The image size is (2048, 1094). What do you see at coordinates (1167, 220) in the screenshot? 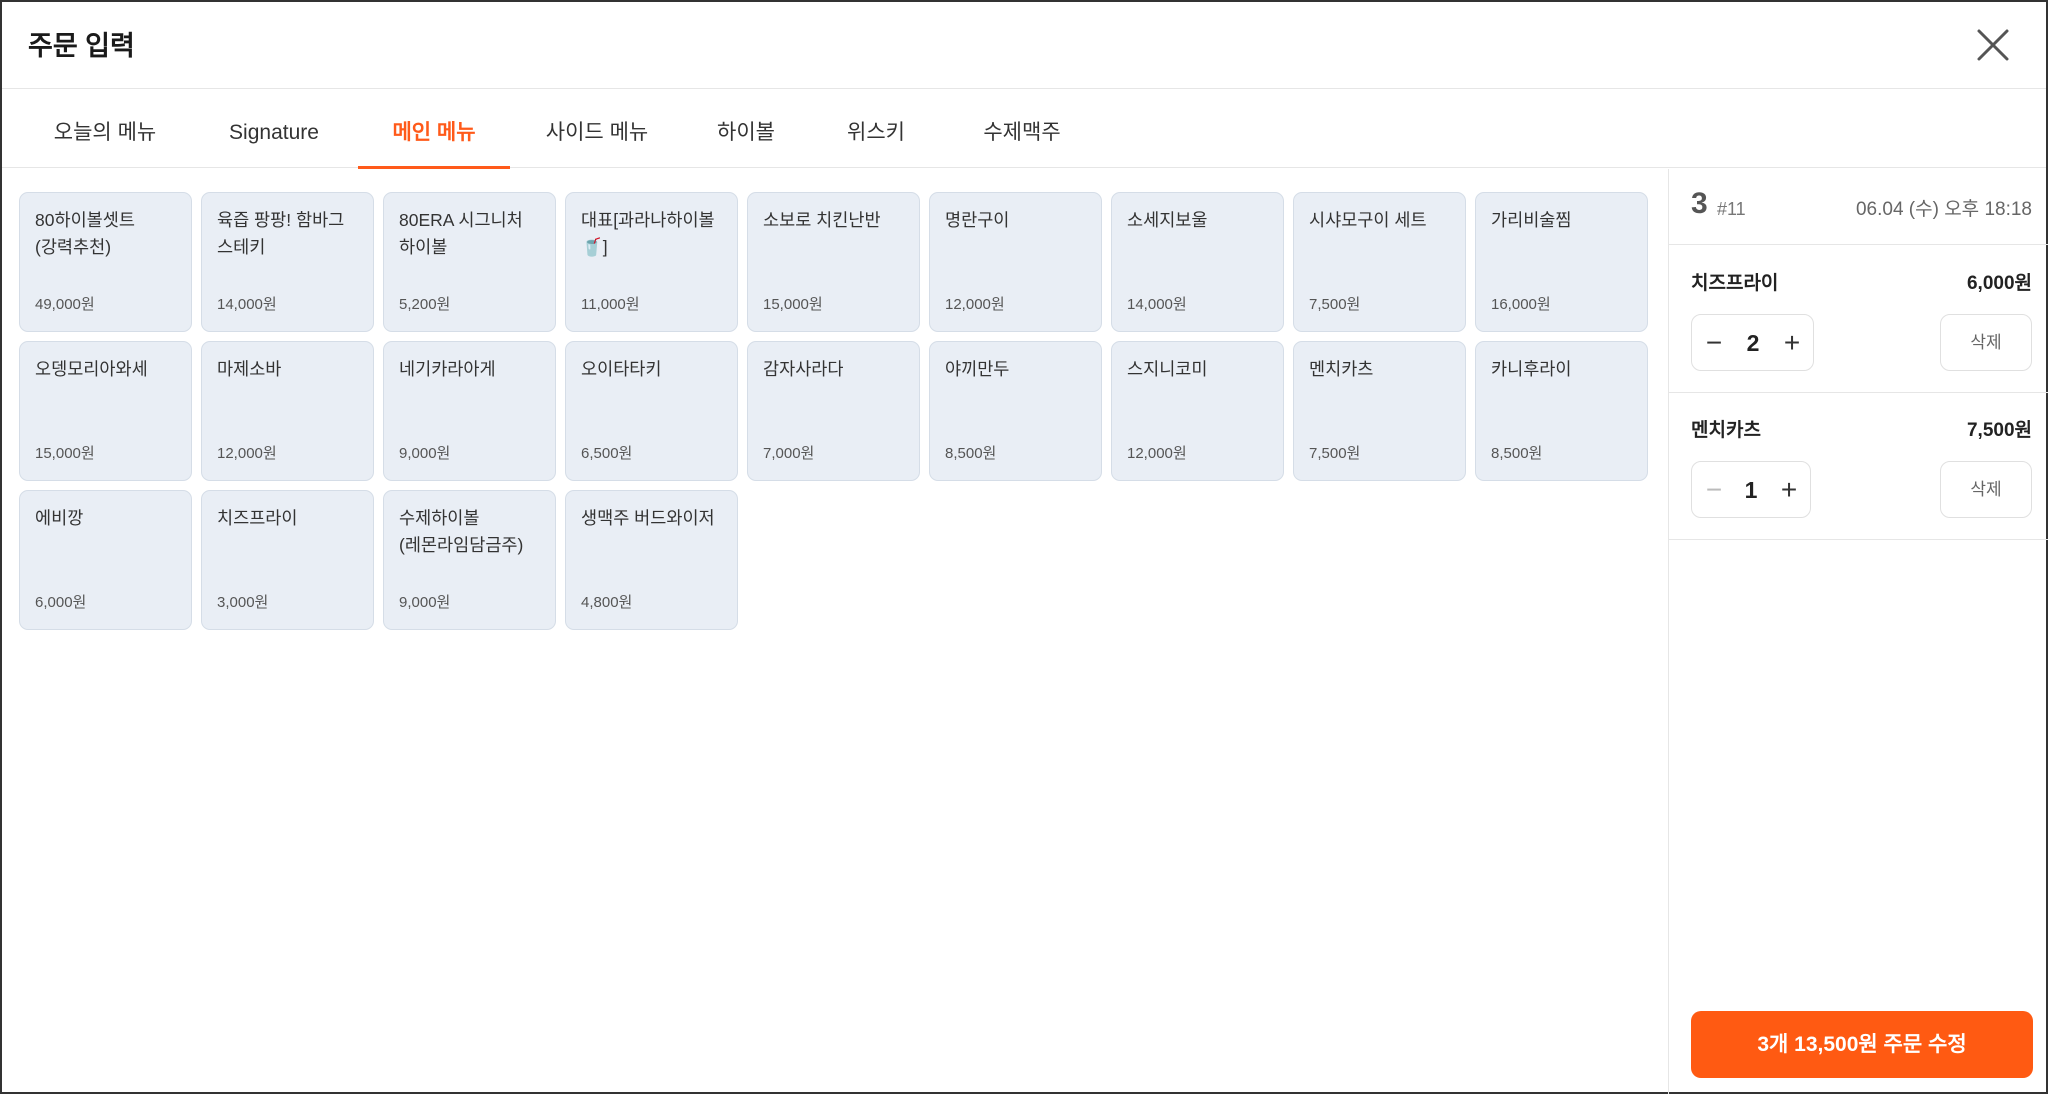
I see `menu-card-name: 소세지보울` at bounding box center [1167, 220].